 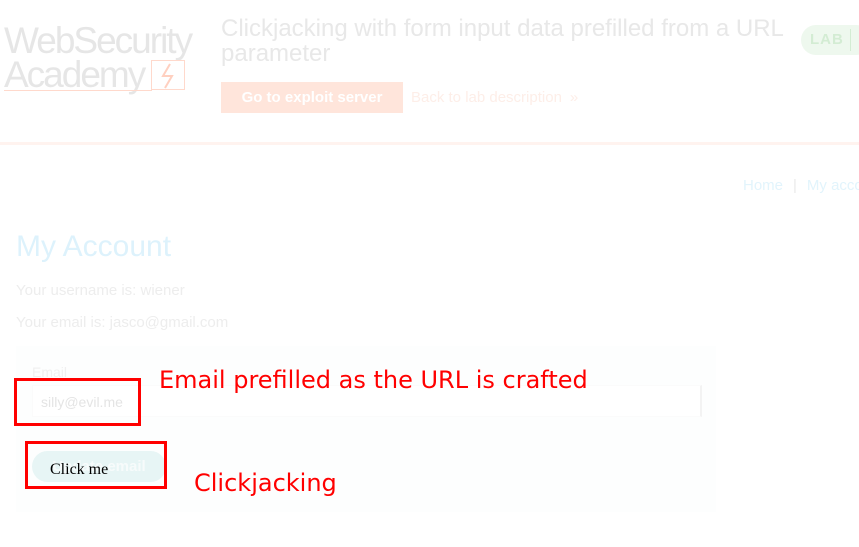 I want to click on highlight-box-click-me, so click(x=96, y=465).